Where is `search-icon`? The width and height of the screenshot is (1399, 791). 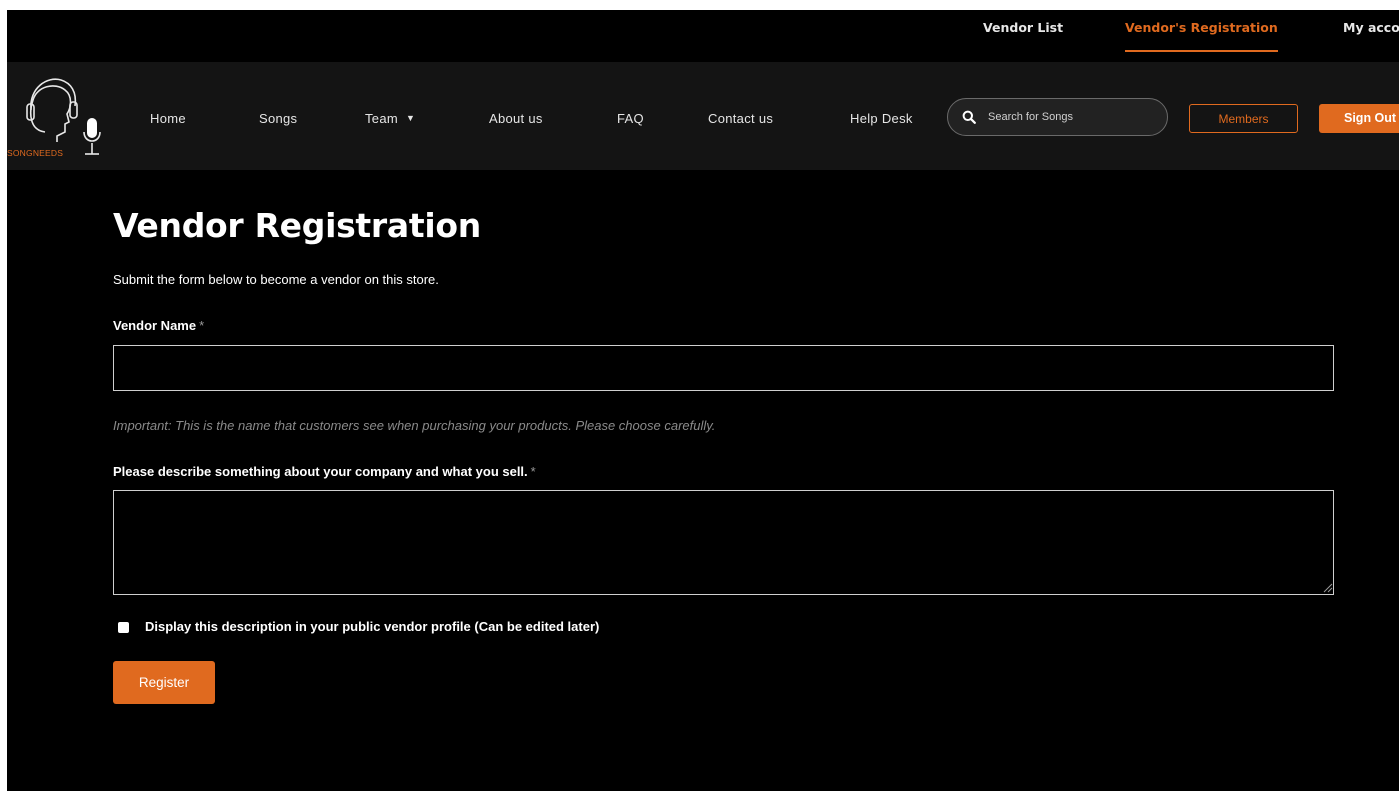
search-icon is located at coordinates (969, 117).